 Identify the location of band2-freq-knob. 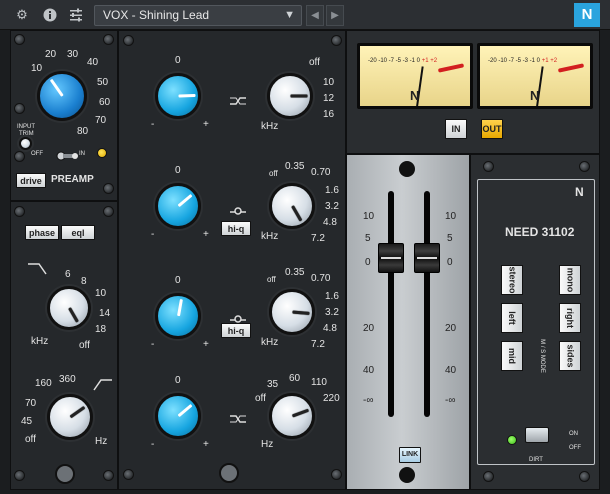
(292, 206).